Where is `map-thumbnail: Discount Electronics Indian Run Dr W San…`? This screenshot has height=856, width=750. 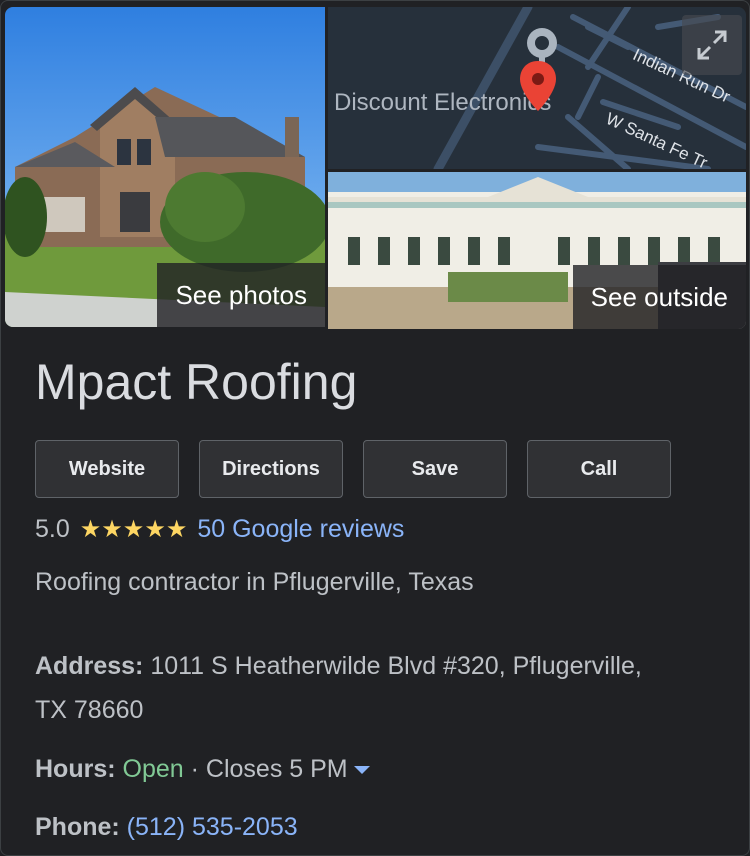
map-thumbnail: Discount Electronics Indian Run Dr W San… is located at coordinates (537, 88).